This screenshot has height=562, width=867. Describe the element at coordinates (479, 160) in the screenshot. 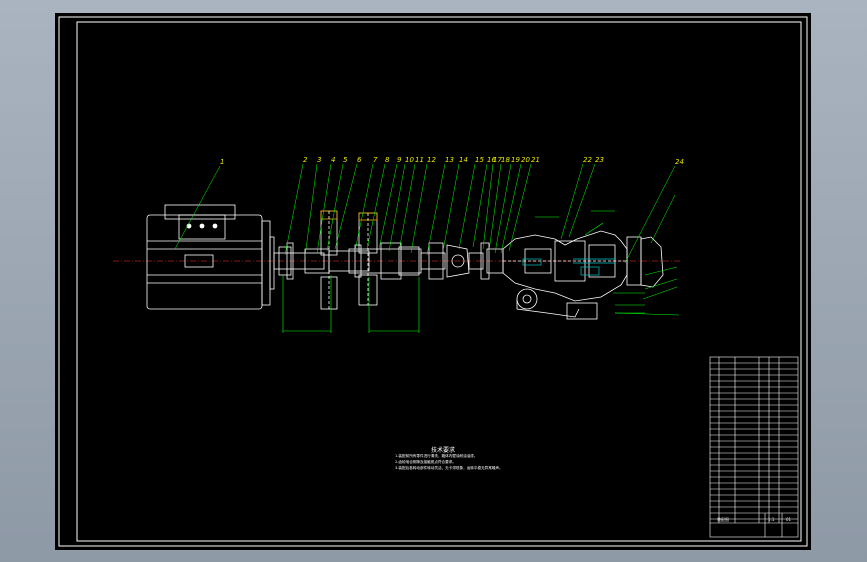

I see `part-callout-number: 15` at that location.